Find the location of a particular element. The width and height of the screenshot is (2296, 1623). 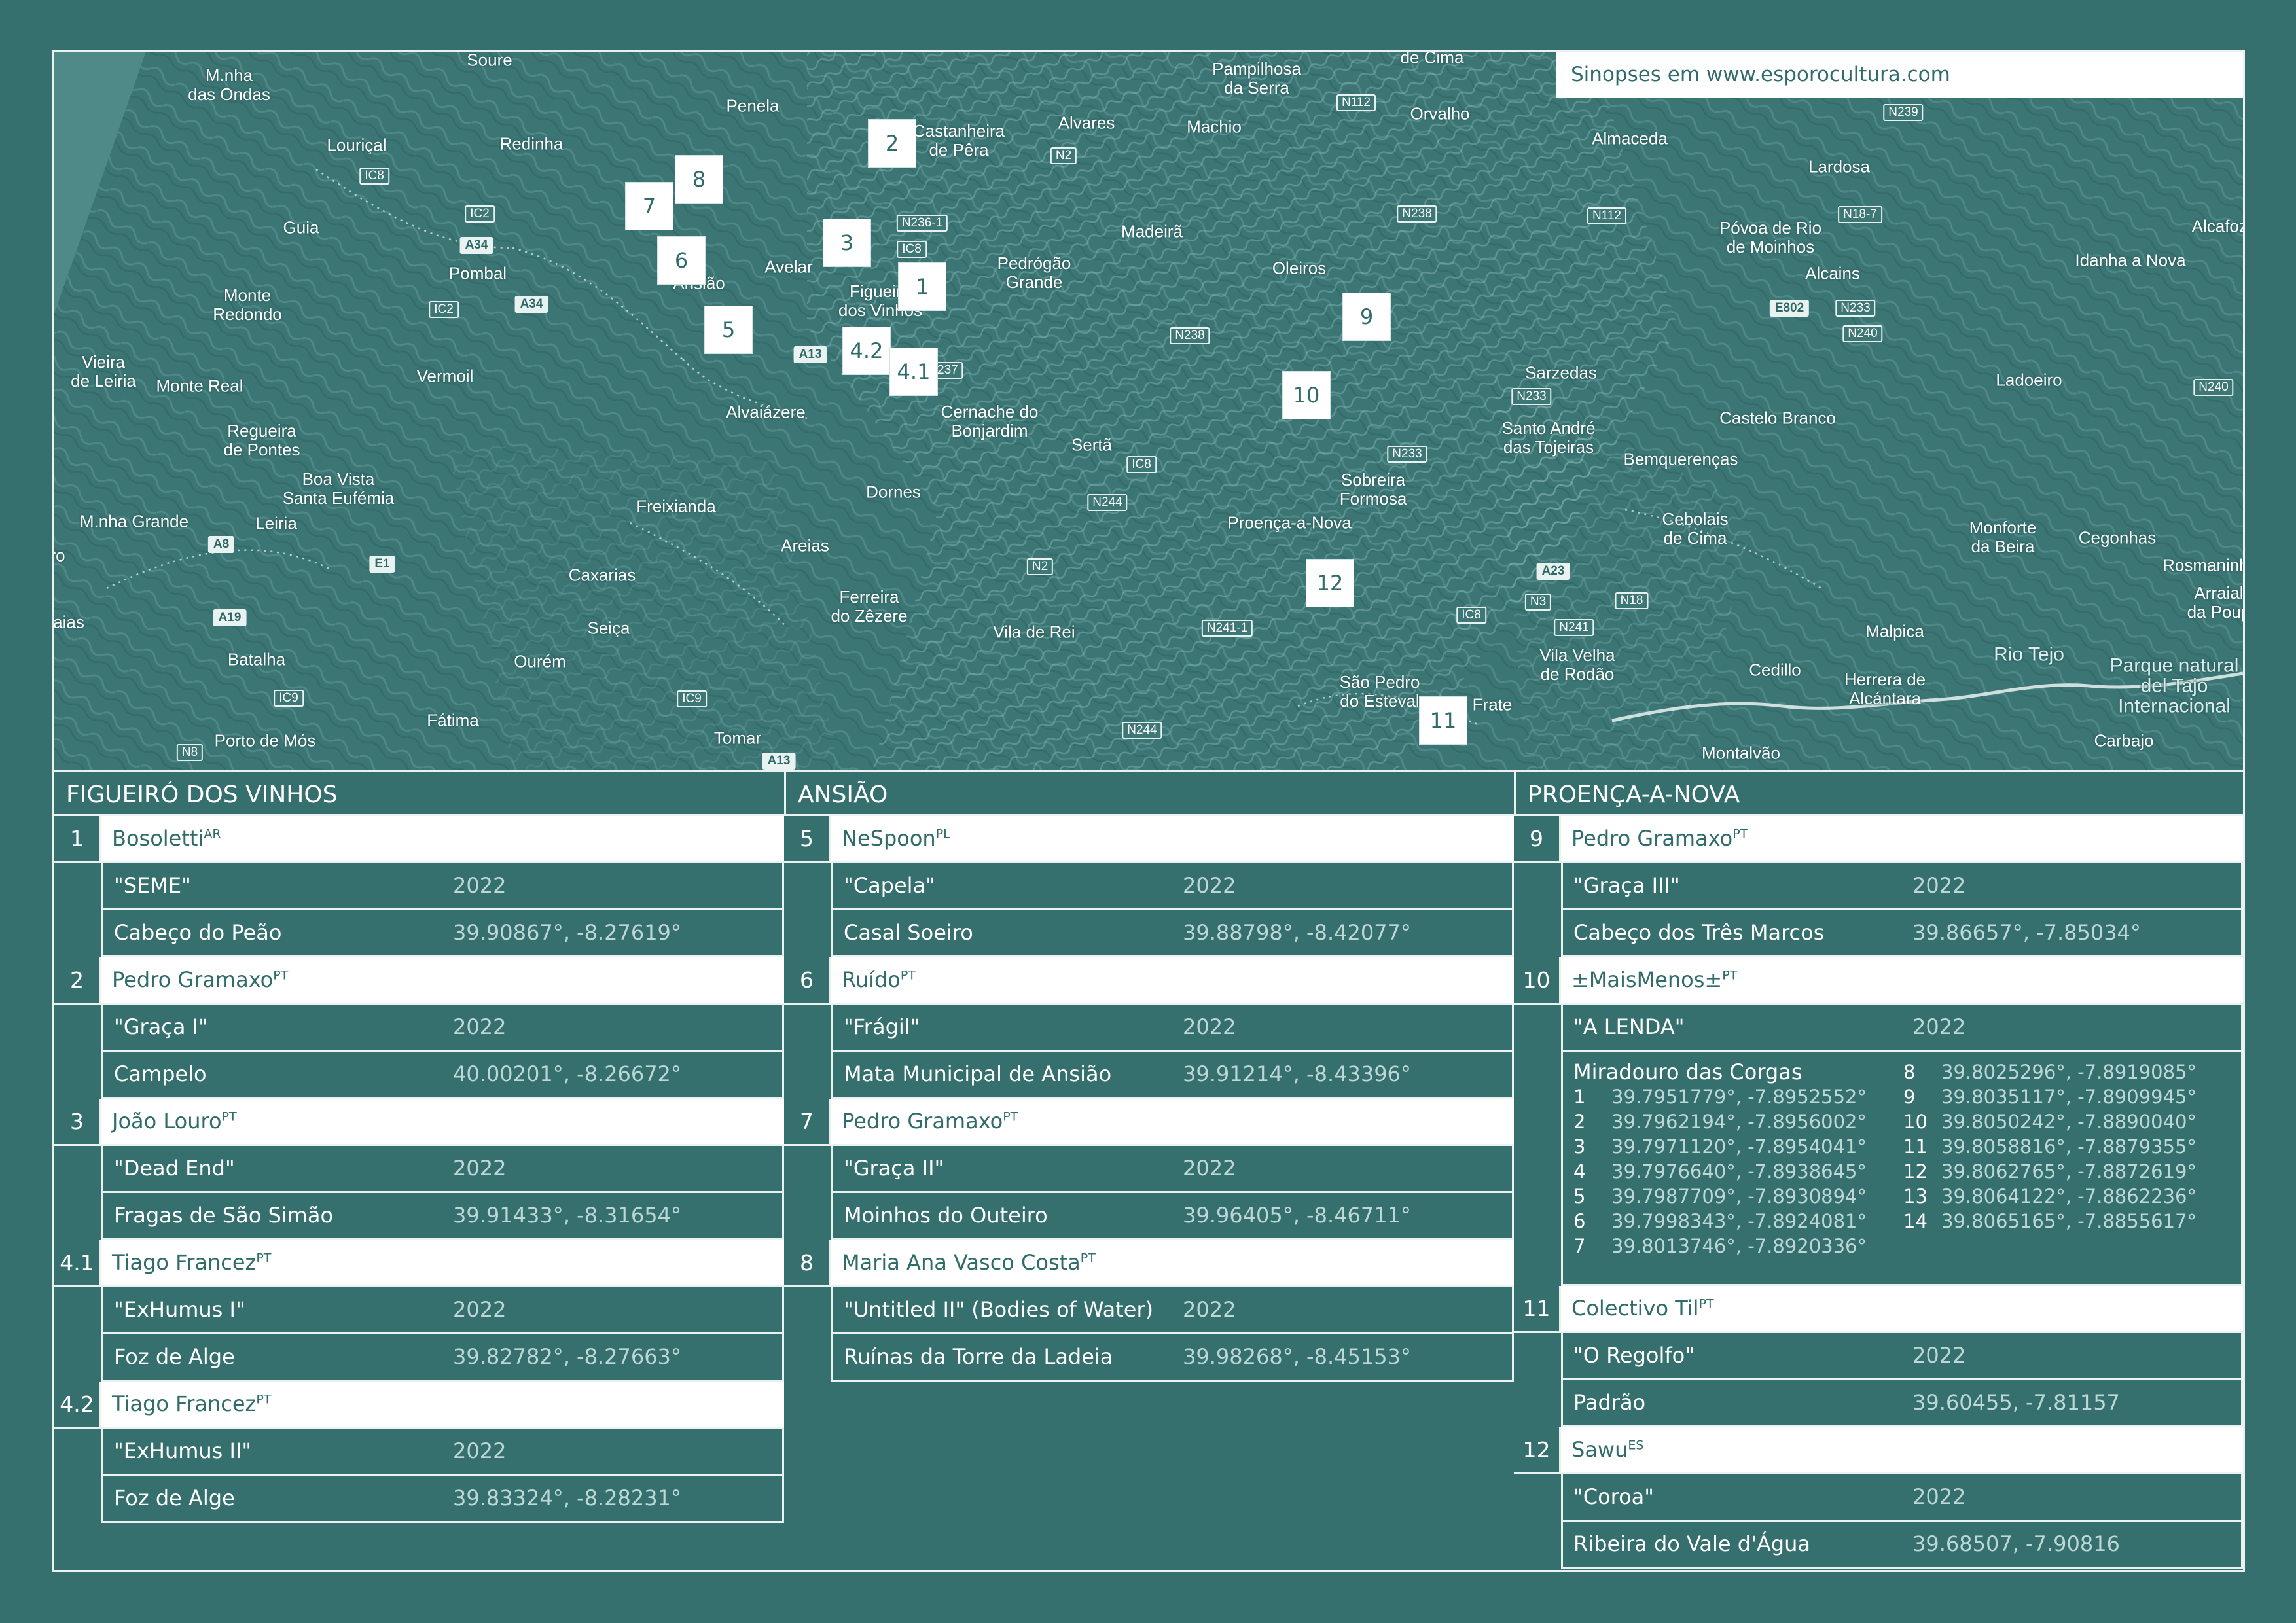

artist-name-text: NeSpoon is located at coordinates (889, 838).